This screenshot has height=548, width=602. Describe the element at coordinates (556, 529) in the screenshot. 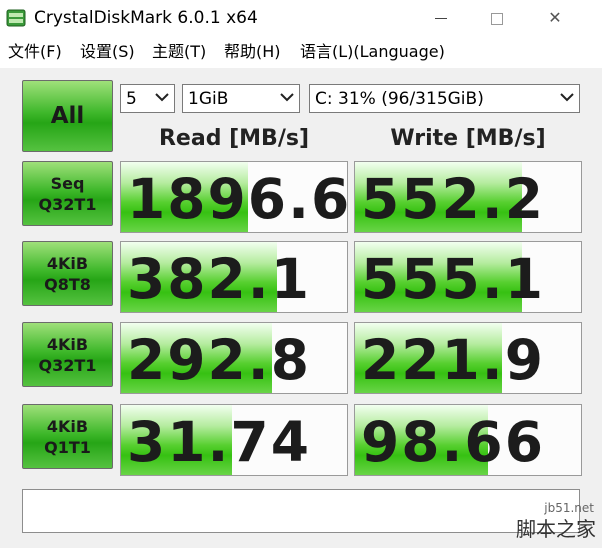

I see `watermark-name: 脚本之家` at that location.